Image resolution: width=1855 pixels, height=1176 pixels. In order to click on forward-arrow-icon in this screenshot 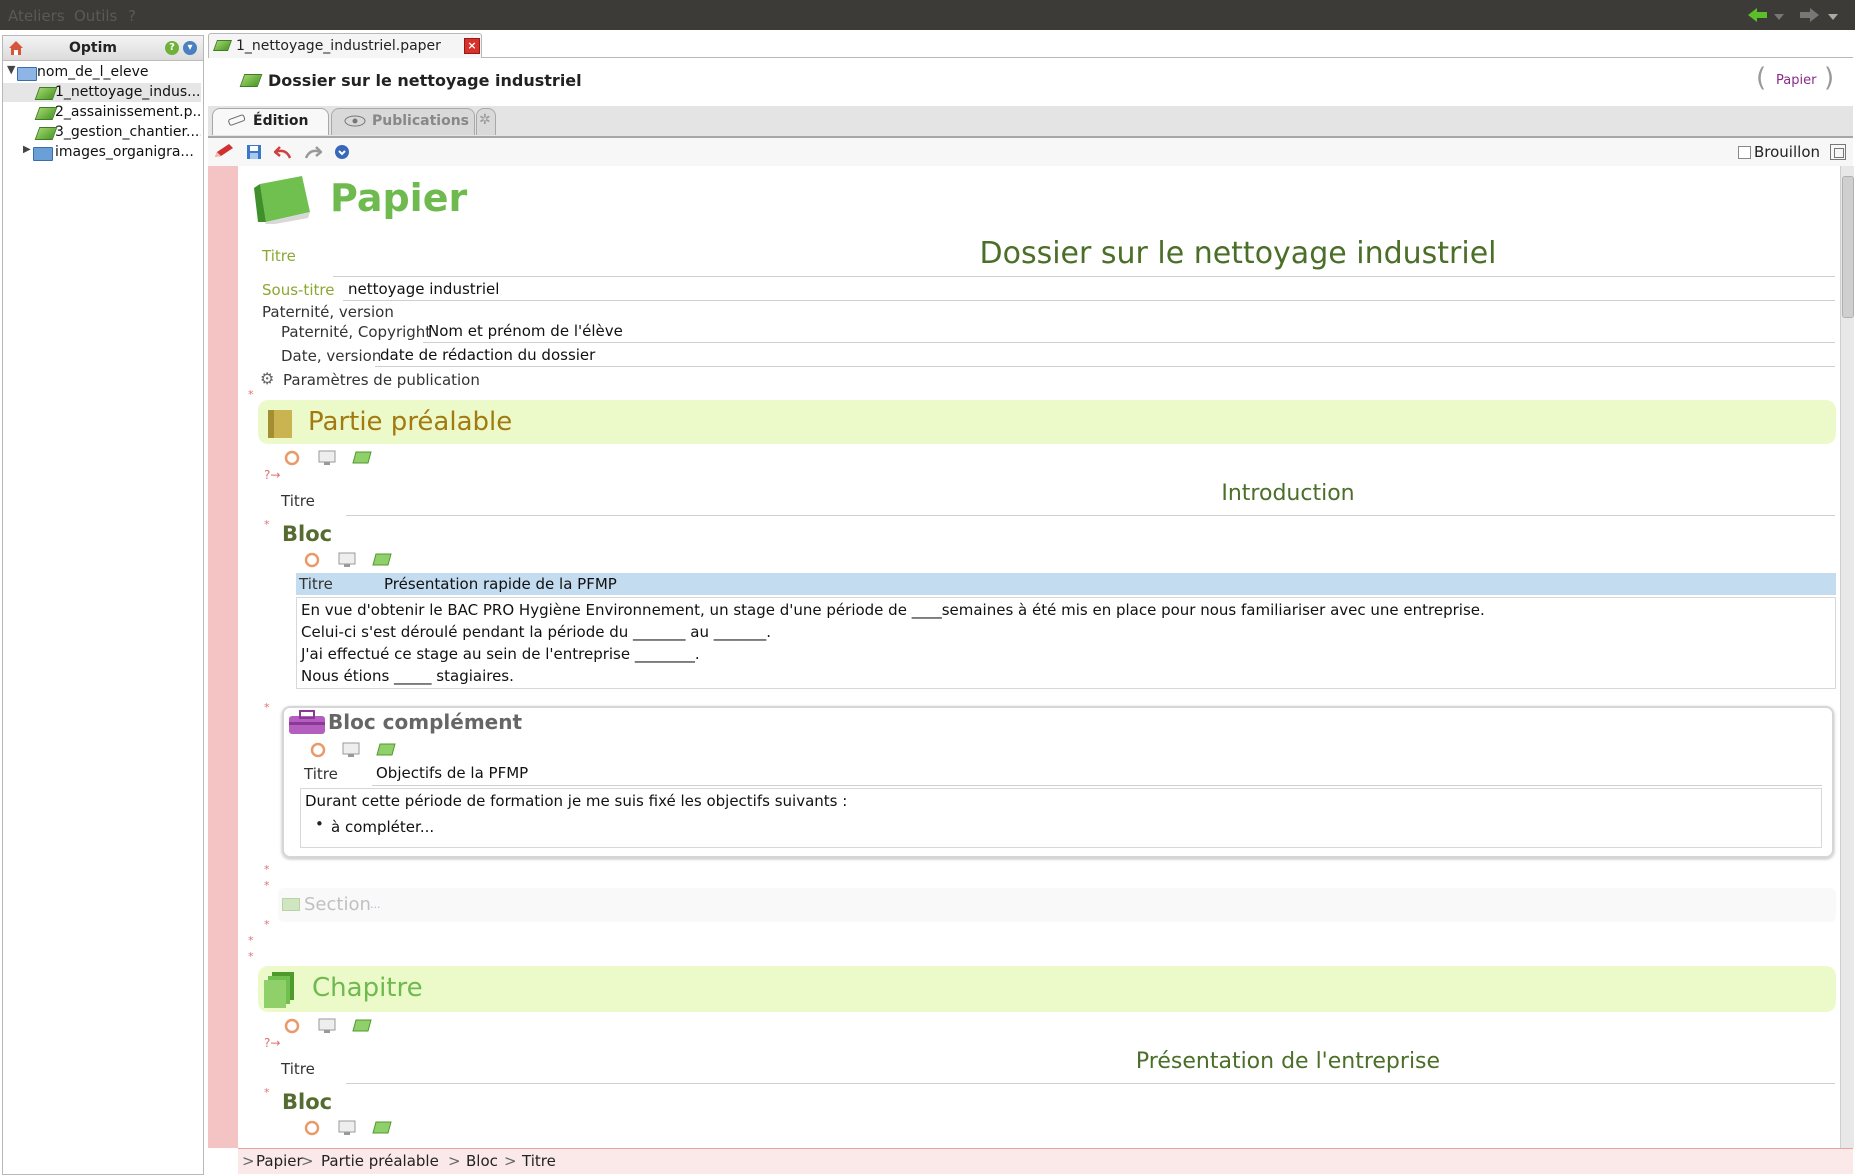, I will do `click(1810, 17)`.